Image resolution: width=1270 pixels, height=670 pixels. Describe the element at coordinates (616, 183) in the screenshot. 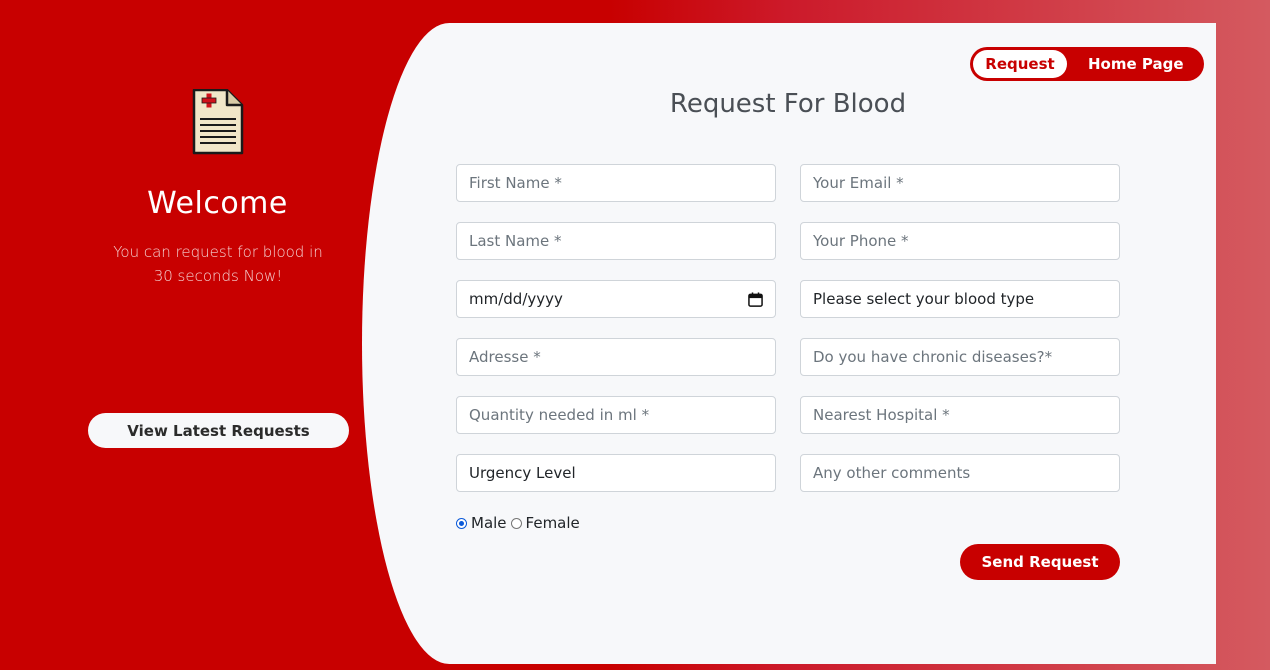

I see `first-name-input` at that location.